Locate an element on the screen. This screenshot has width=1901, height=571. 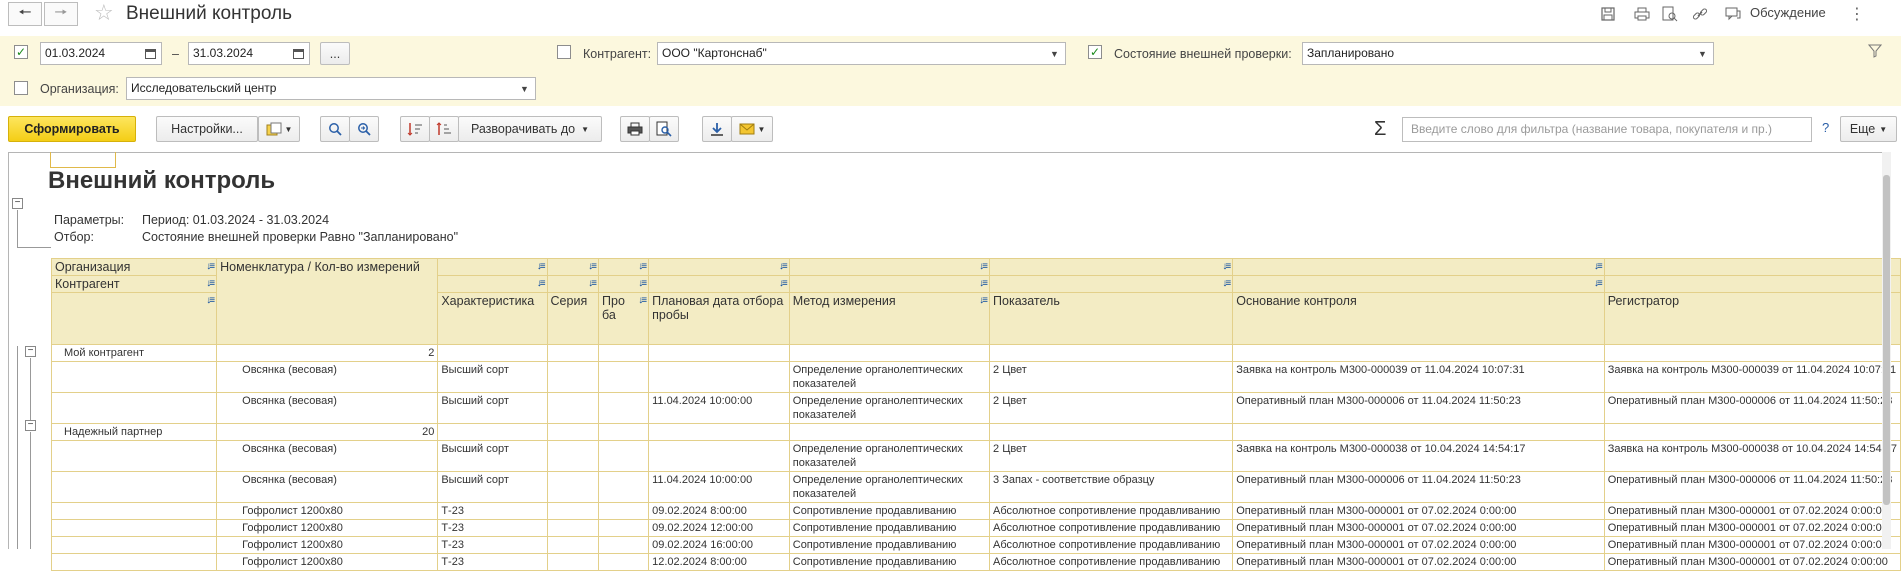
header-registrar: Регистратор is located at coordinates (1752, 318).